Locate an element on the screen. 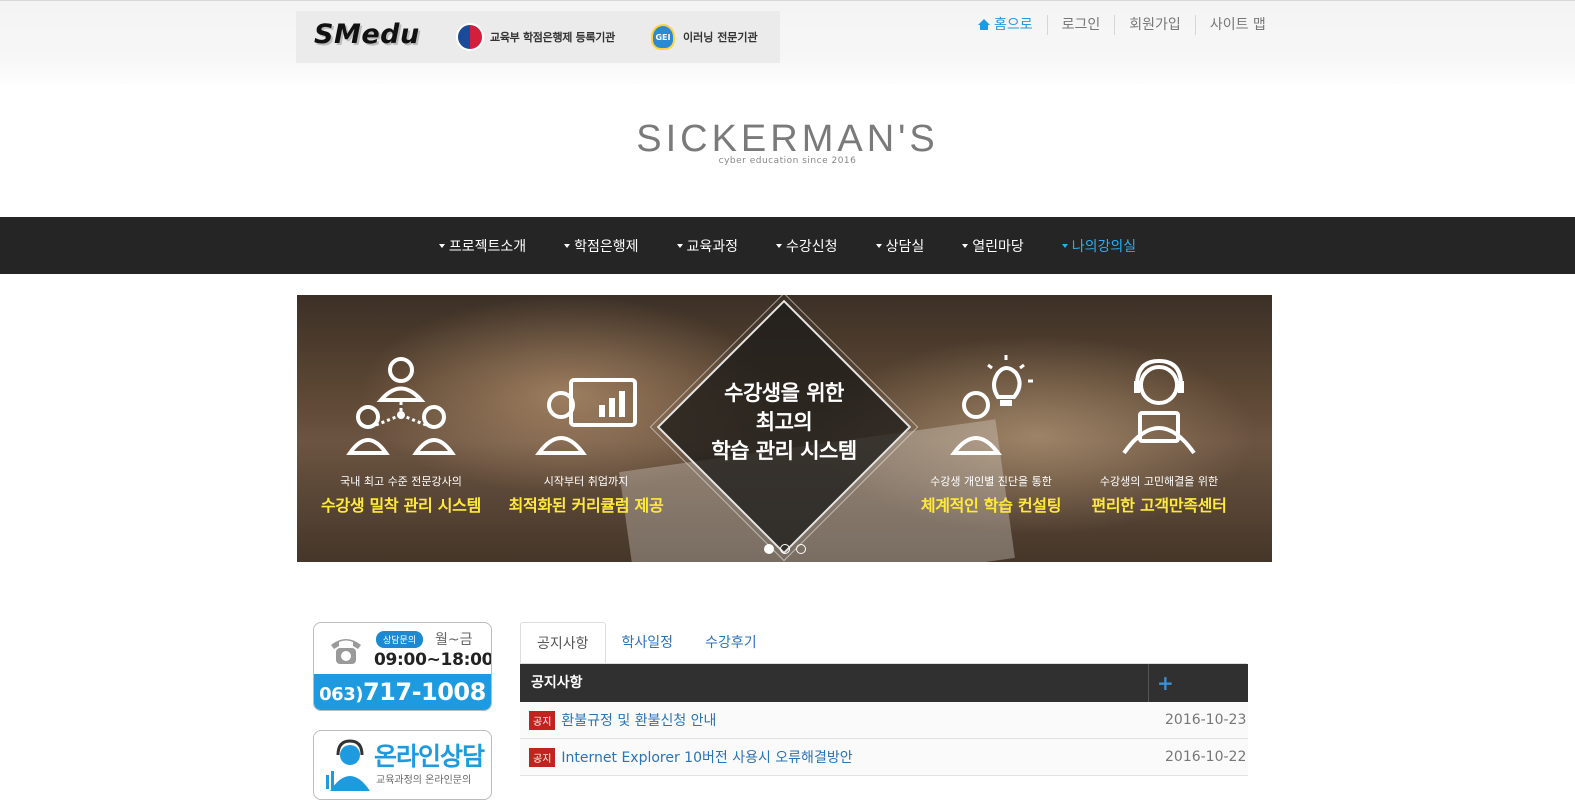  home-icon is located at coordinates (984, 24).